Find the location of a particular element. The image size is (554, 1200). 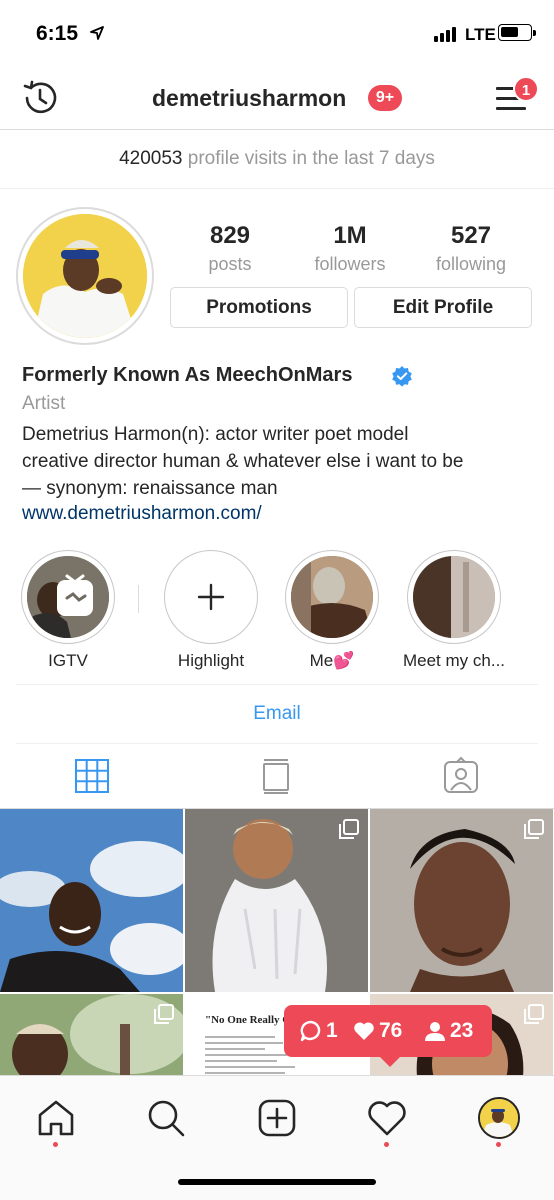

popup-caret is located at coordinates (390, 1062).